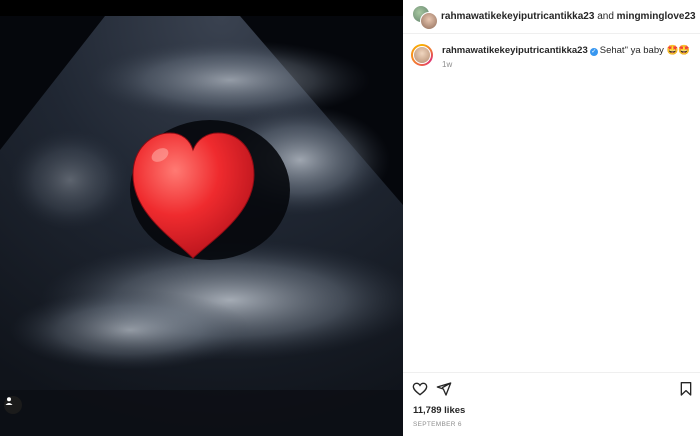  Describe the element at coordinates (420, 389) in the screenshot. I see `heart-outline-icon` at that location.